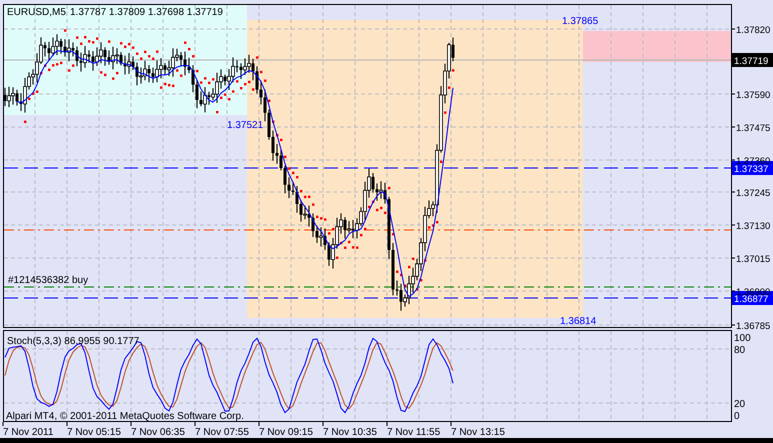 The width and height of the screenshot is (773, 443). Describe the element at coordinates (477, 430) in the screenshot. I see `time-tick: 7 Nov 13:15` at that location.